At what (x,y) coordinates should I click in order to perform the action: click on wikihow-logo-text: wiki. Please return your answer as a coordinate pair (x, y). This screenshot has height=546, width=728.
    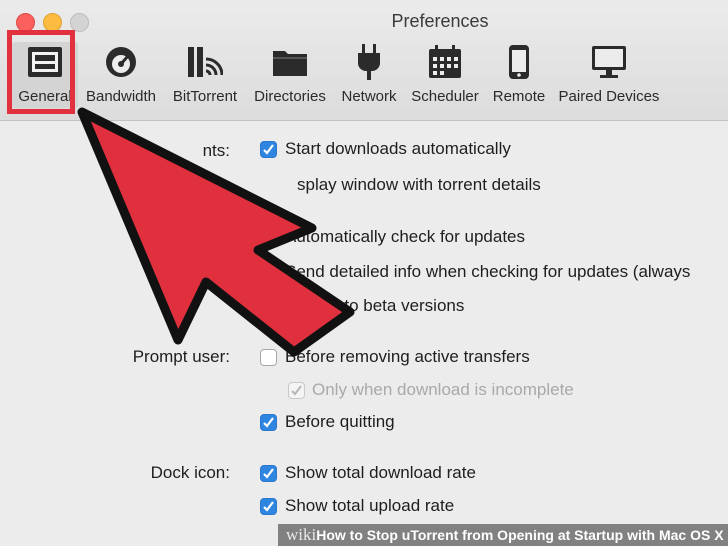
    Looking at the image, I should click on (301, 534).